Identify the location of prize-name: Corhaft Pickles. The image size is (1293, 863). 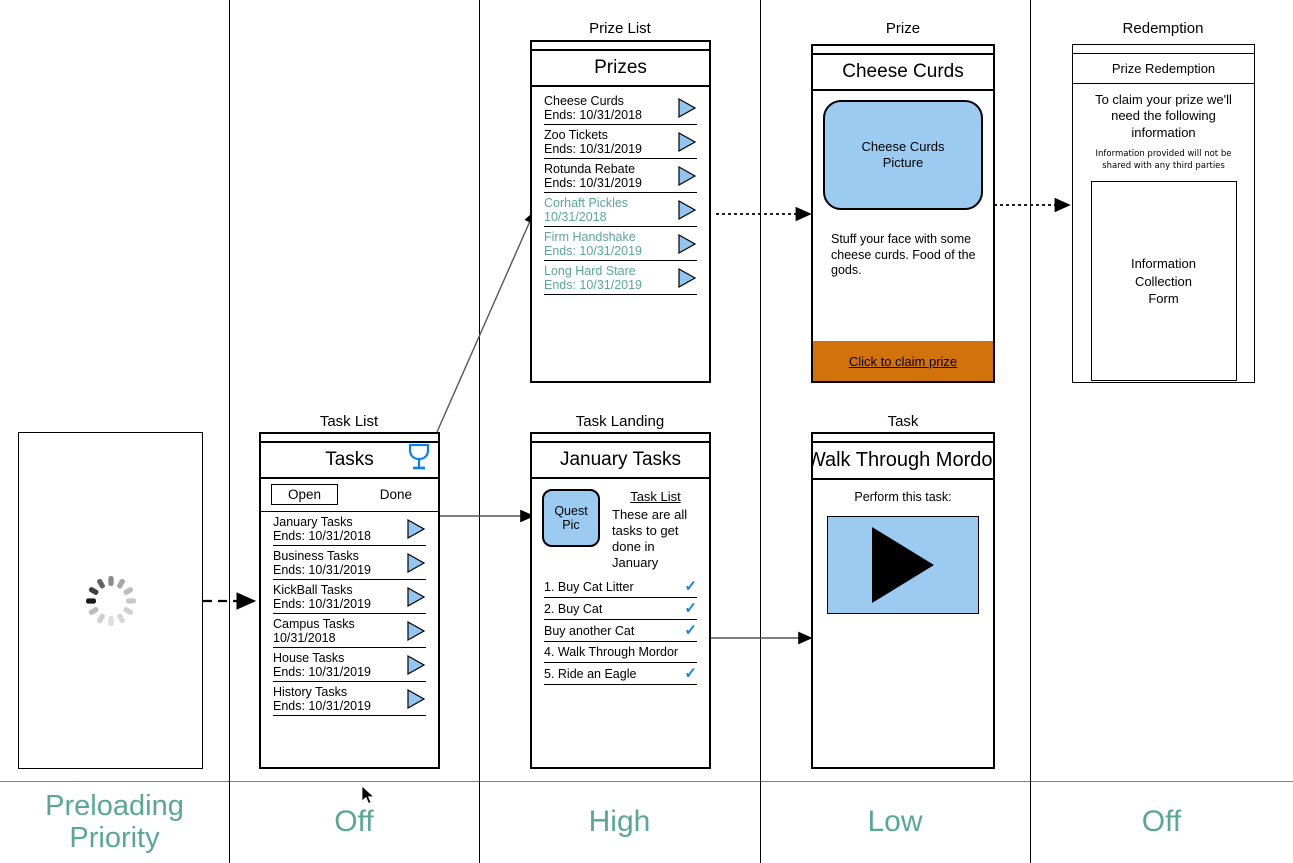
(586, 203).